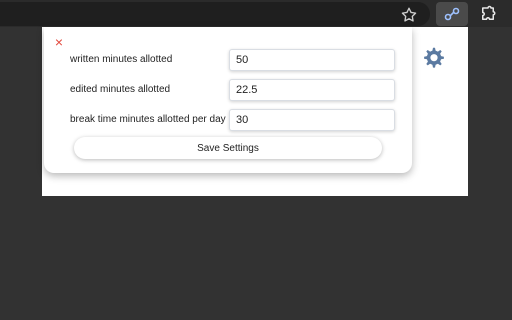 The image size is (512, 320). I want to click on extension-active-icon, so click(452, 14).